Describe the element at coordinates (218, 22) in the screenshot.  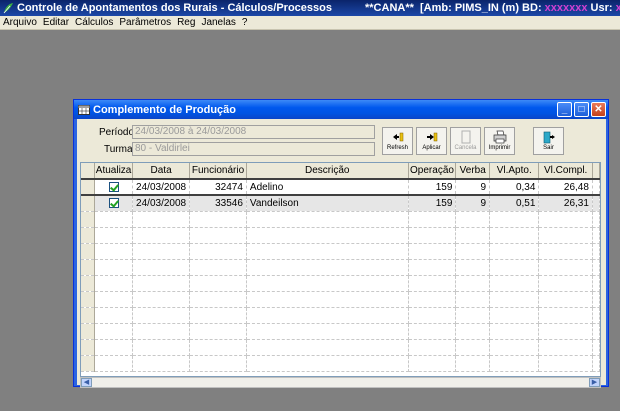
I see `menu-janelas: Janelas` at that location.